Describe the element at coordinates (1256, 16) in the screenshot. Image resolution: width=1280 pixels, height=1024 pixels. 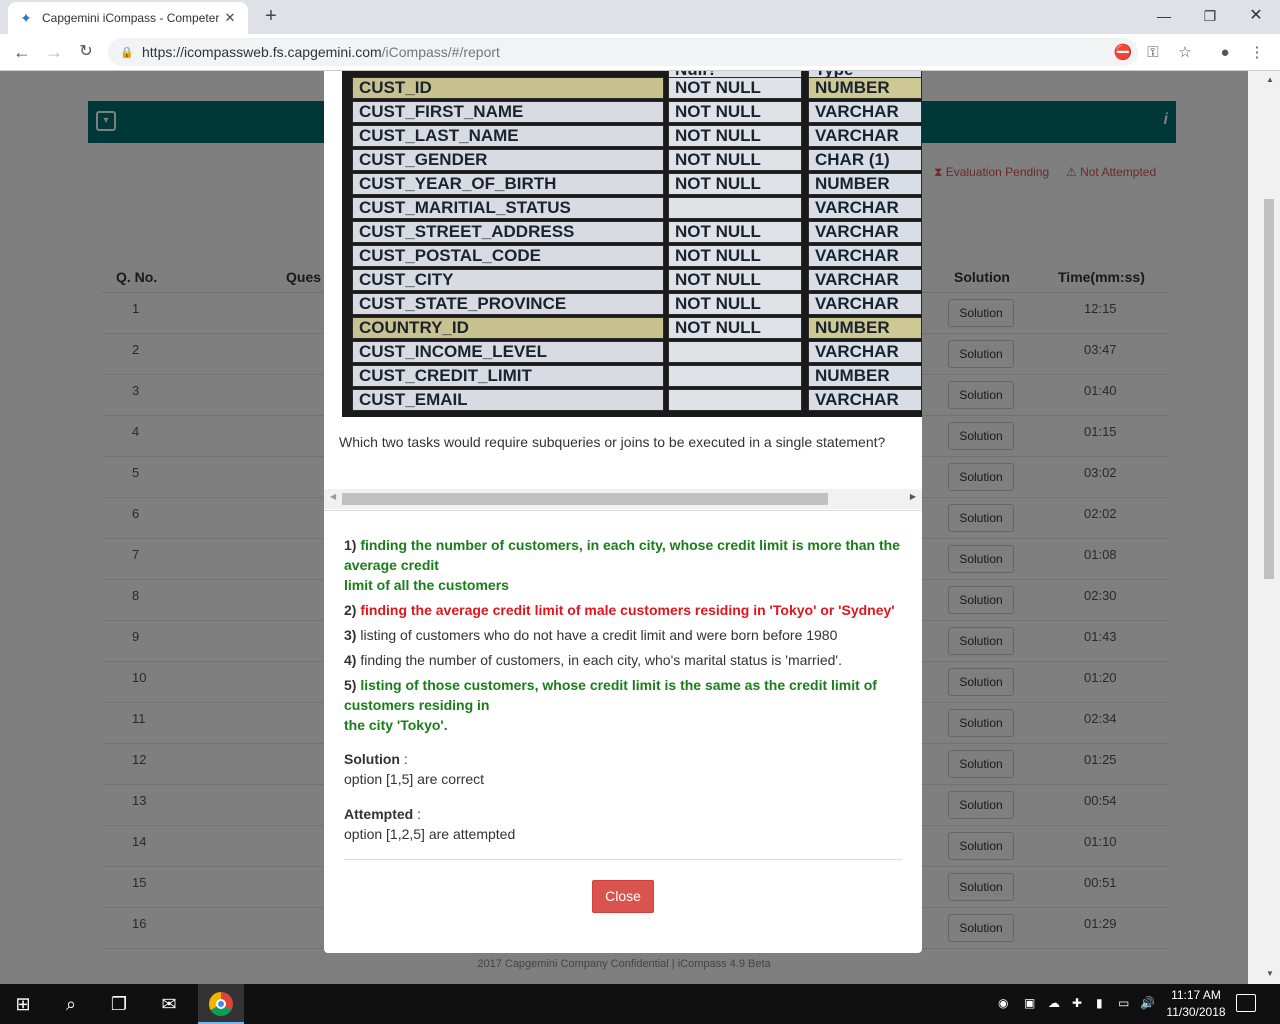
I see `close-window-button: ✕` at that location.